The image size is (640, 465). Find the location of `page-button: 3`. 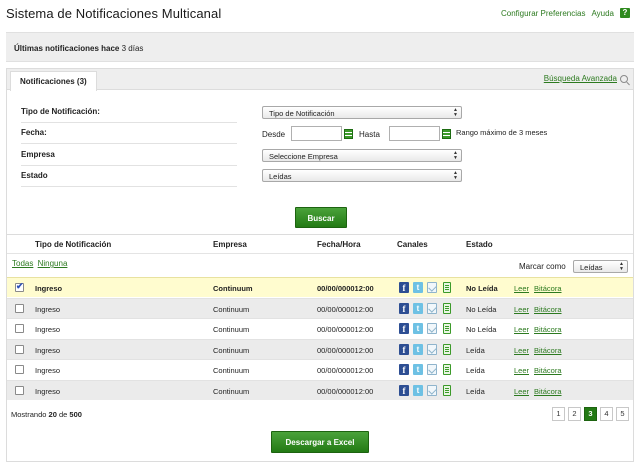

page-button: 3 is located at coordinates (590, 414).